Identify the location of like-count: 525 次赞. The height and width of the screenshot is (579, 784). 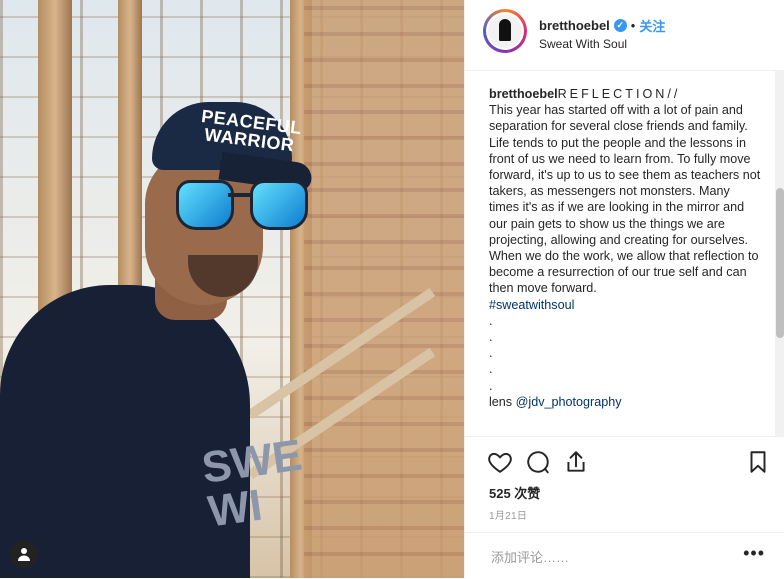
(514, 492).